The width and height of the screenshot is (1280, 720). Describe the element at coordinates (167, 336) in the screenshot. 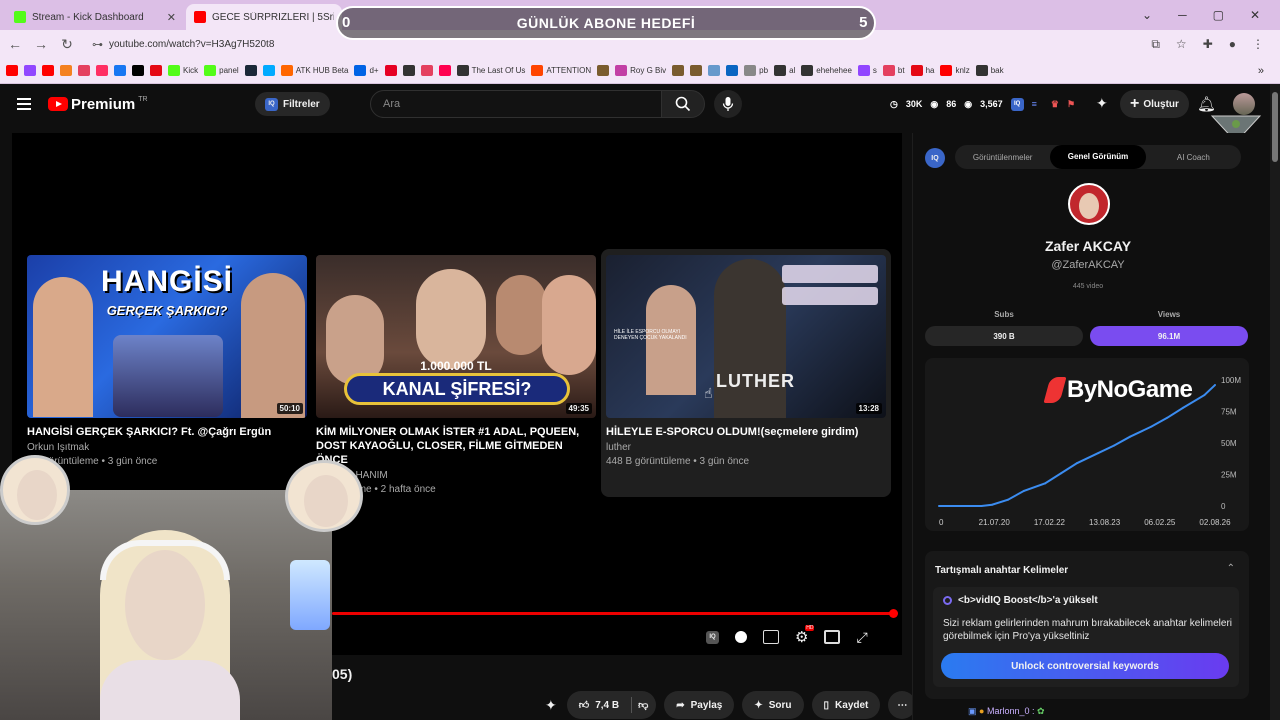

I see `video-thumbnail: HANGİSİ GERÇEK ŞARKICI? 50:10` at that location.